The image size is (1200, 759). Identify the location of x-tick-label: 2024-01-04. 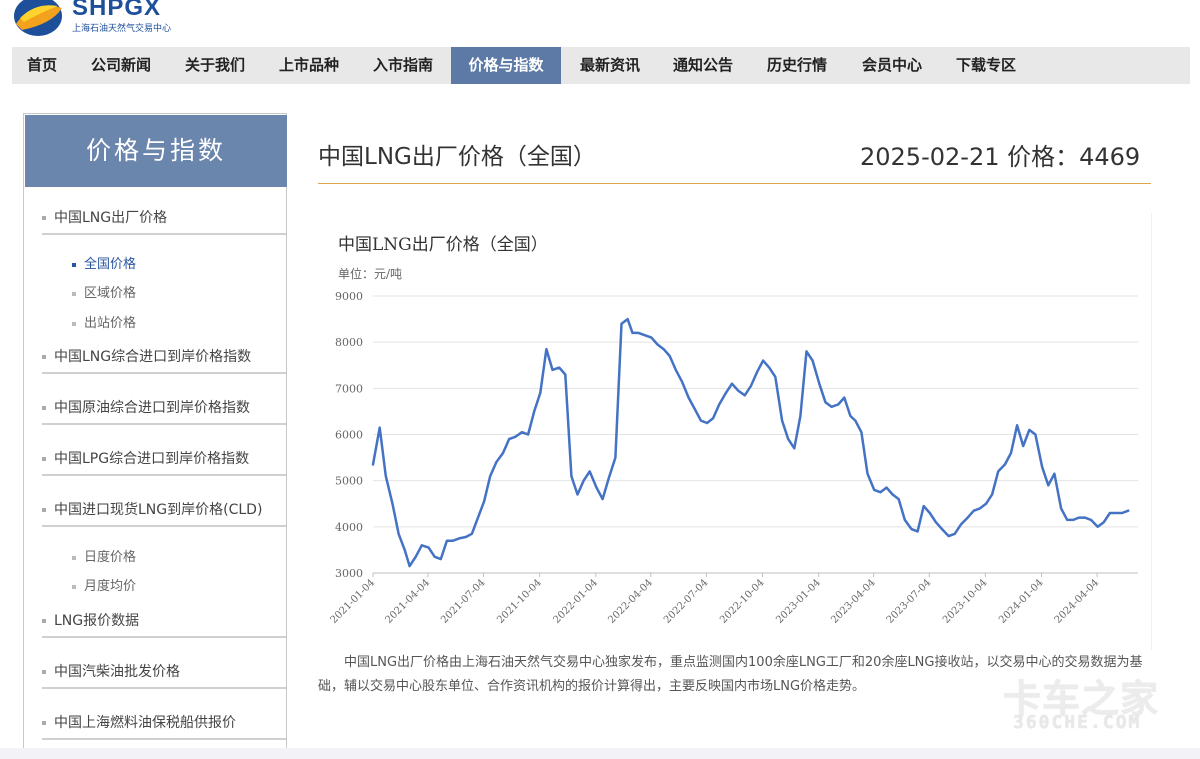
(1021, 601).